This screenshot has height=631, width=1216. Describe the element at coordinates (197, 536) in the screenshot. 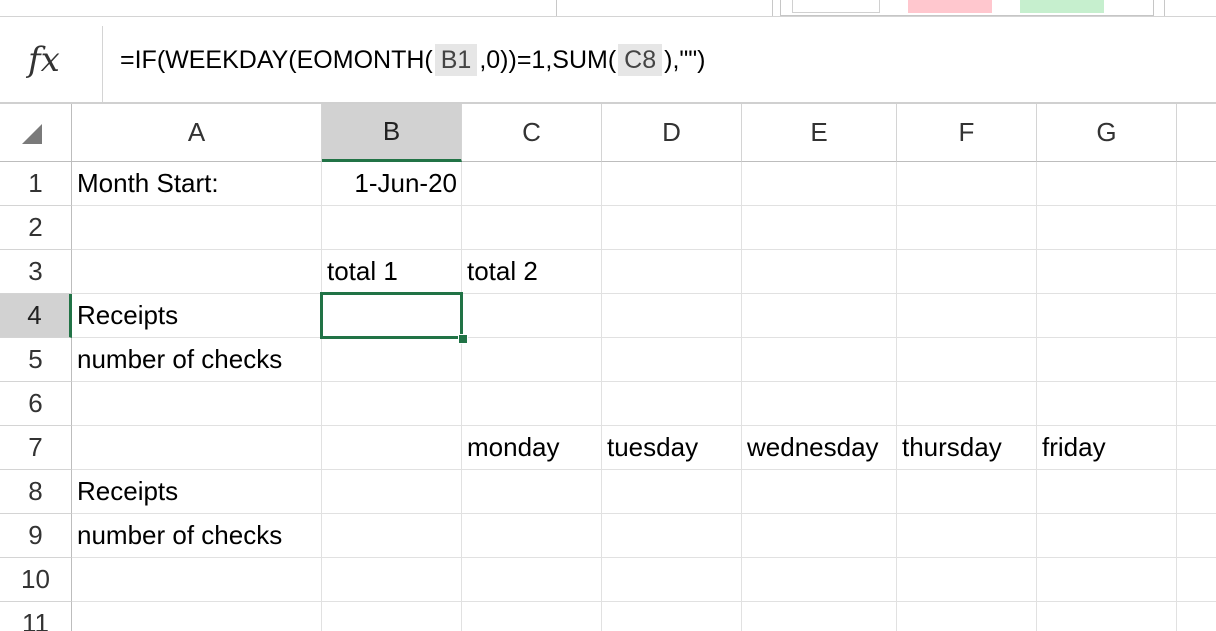

I see `cell-a9: number of checks` at that location.